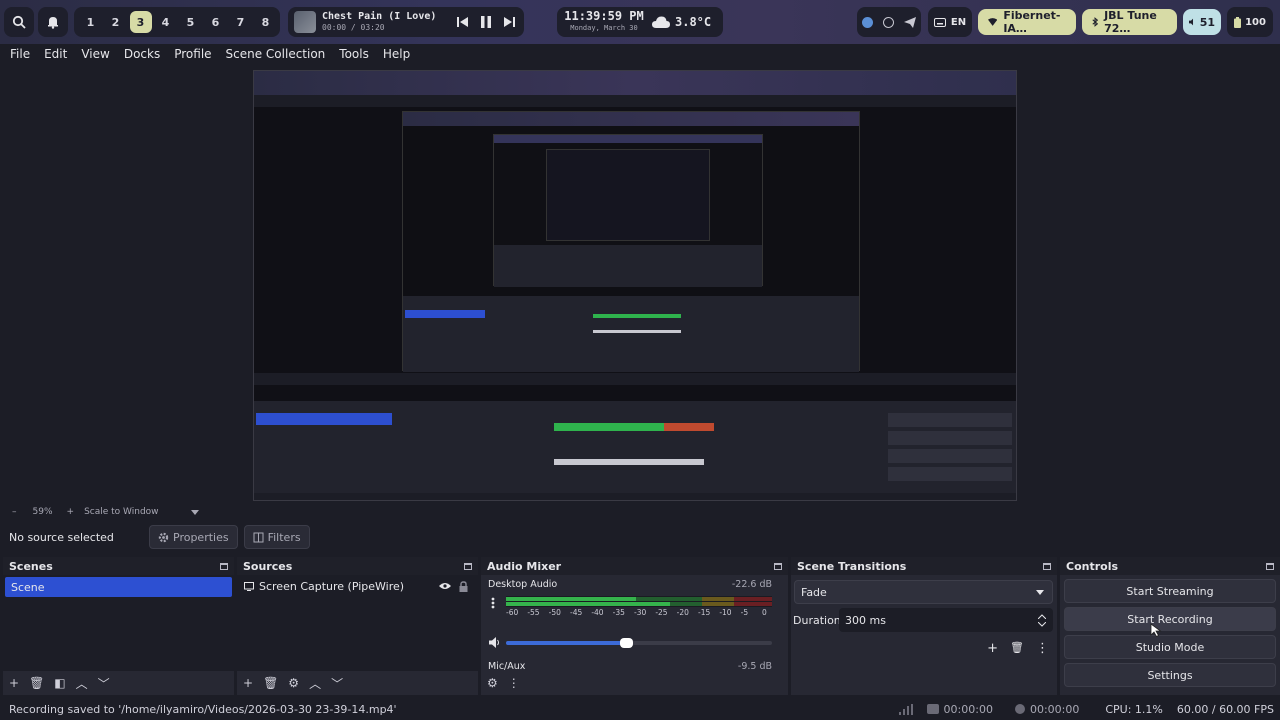 This screenshot has width=1280, height=720. Describe the element at coordinates (140, 22) in the screenshot. I see `workspace-3: 3` at that location.